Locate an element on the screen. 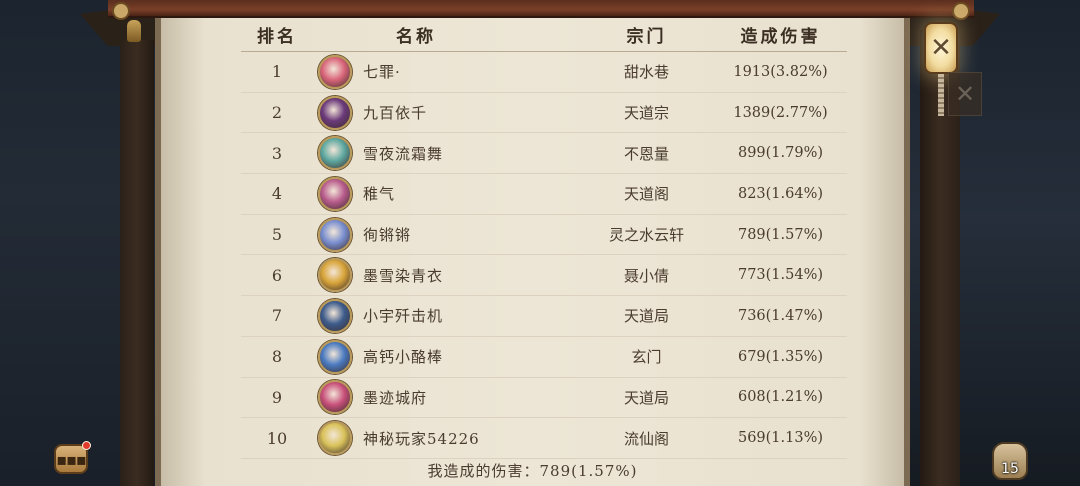 The height and width of the screenshot is (486, 1080). row-sect: 灵之水云轩 is located at coordinates (646, 235).